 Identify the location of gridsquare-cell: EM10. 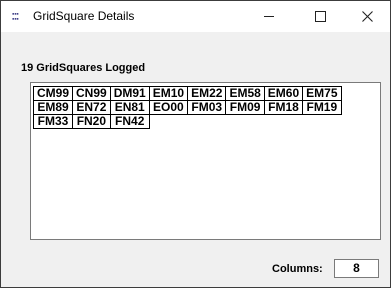
(169, 93).